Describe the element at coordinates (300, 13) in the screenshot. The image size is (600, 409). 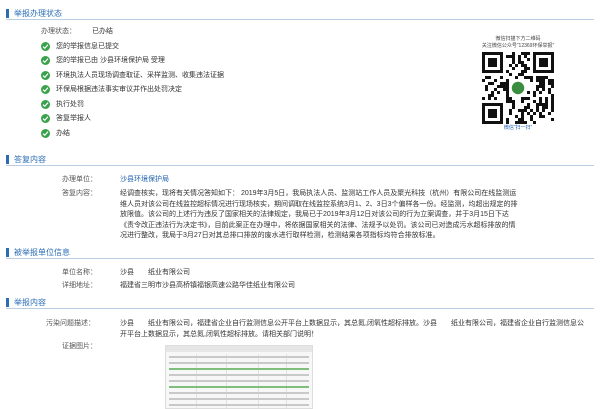
I see `status-section-header: 举报办理状态` at that location.